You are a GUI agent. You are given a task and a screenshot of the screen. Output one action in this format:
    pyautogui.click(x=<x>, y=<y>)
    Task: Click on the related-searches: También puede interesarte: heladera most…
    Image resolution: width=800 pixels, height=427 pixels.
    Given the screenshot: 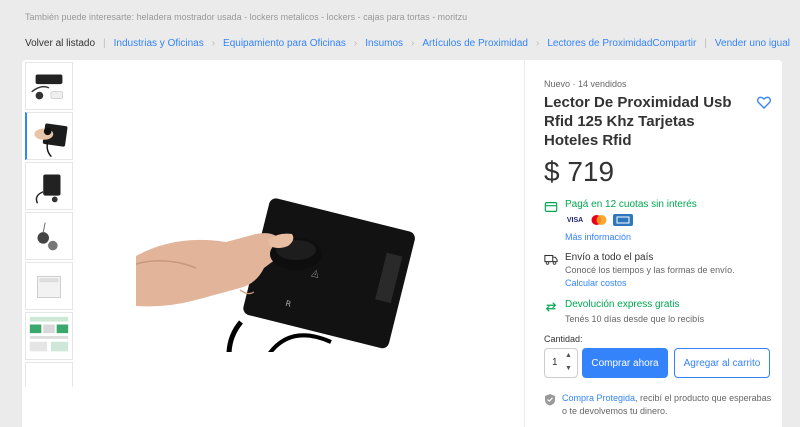 What is the action you would take?
    pyautogui.click(x=246, y=17)
    